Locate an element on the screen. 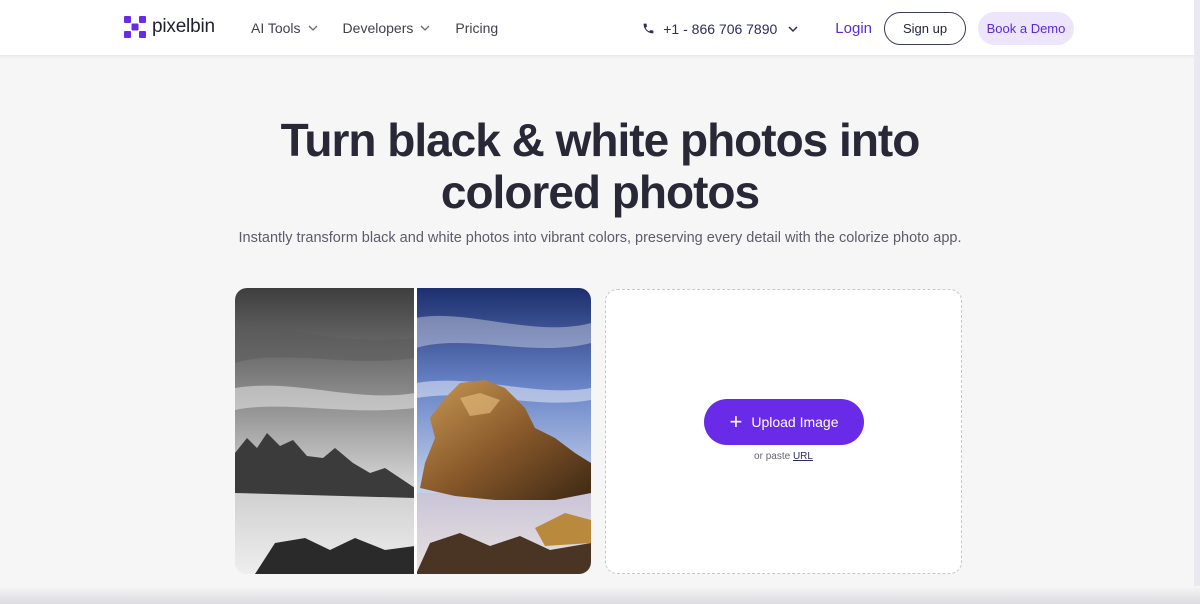 Image resolution: width=1200 pixels, height=604 pixels. page-title-line-2: colored photos is located at coordinates (600, 192).